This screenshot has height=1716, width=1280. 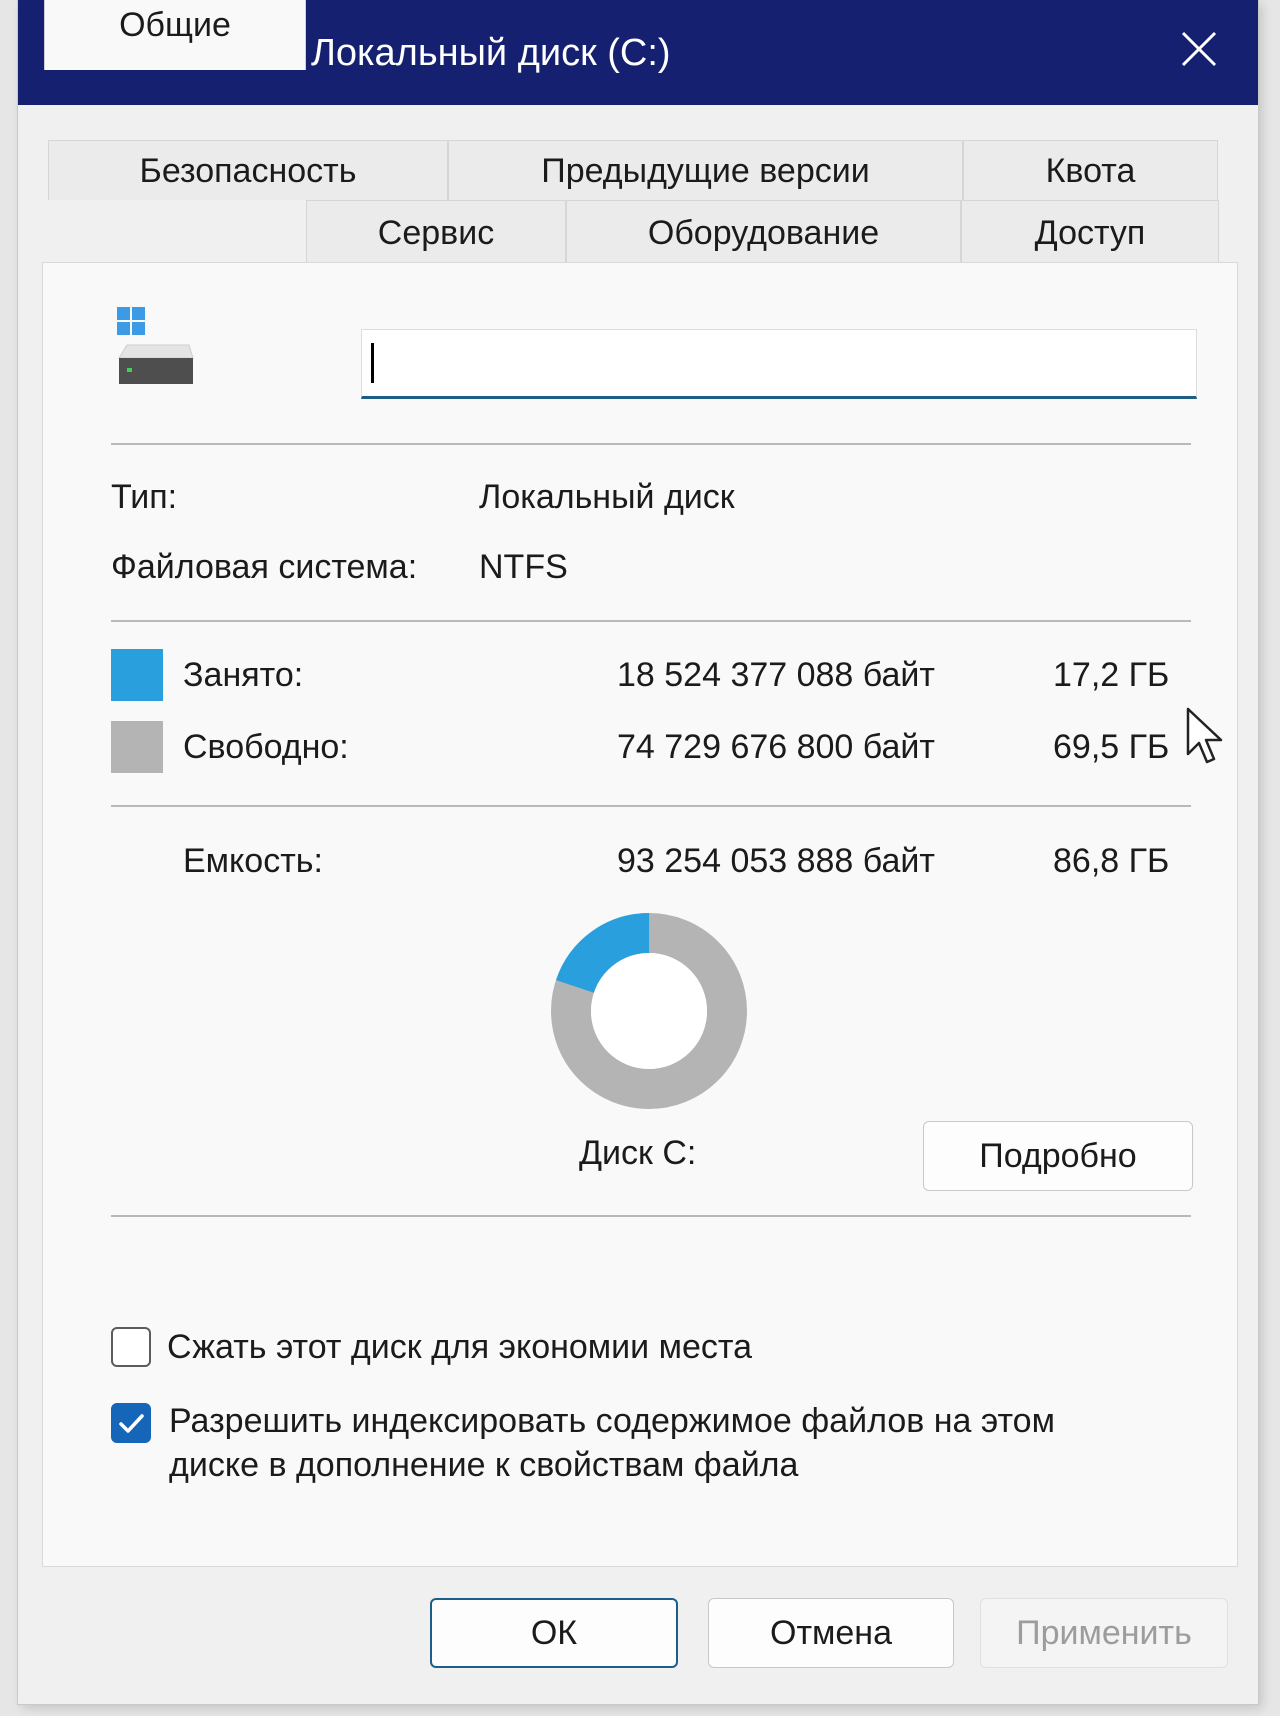 What do you see at coordinates (1104, 1633) in the screenshot?
I see `apply-button: Применить` at bounding box center [1104, 1633].